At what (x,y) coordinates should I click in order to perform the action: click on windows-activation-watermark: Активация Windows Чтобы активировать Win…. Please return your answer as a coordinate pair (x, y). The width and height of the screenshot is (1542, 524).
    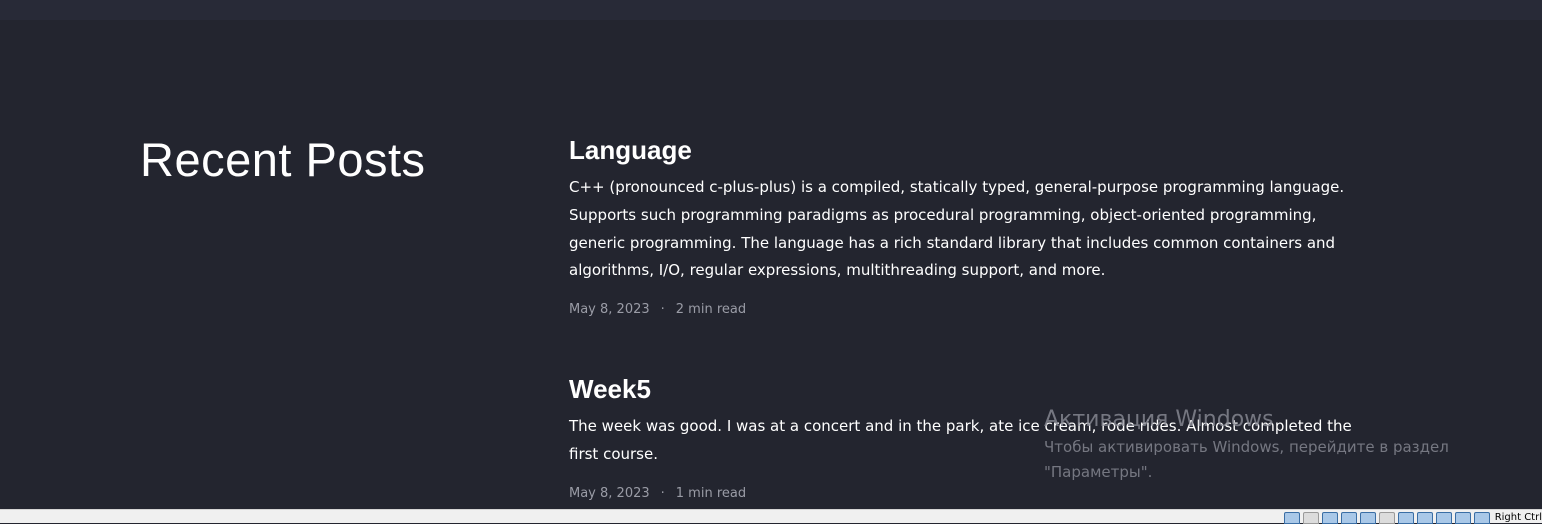
    Looking at the image, I should click on (1246, 445).